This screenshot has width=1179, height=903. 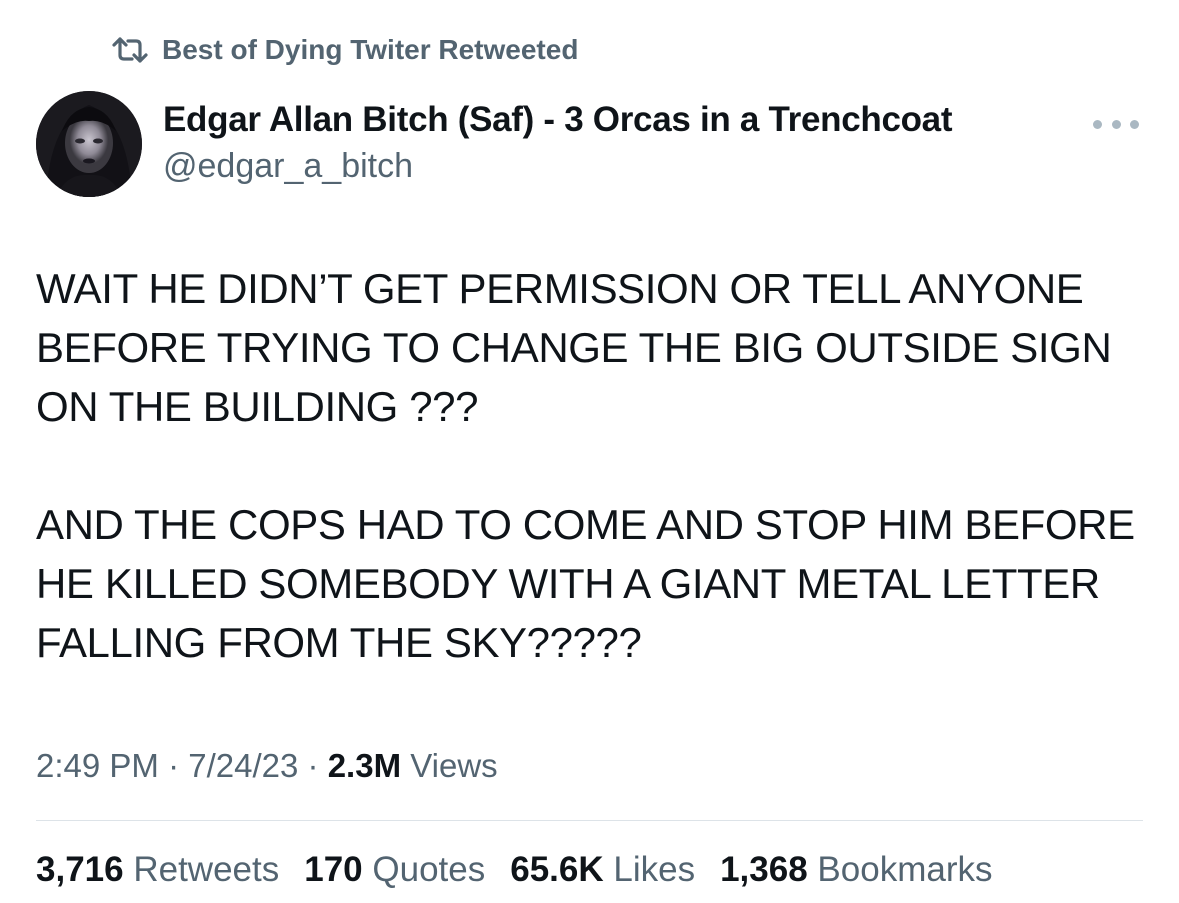 I want to click on retweet-icon, so click(x=130, y=50).